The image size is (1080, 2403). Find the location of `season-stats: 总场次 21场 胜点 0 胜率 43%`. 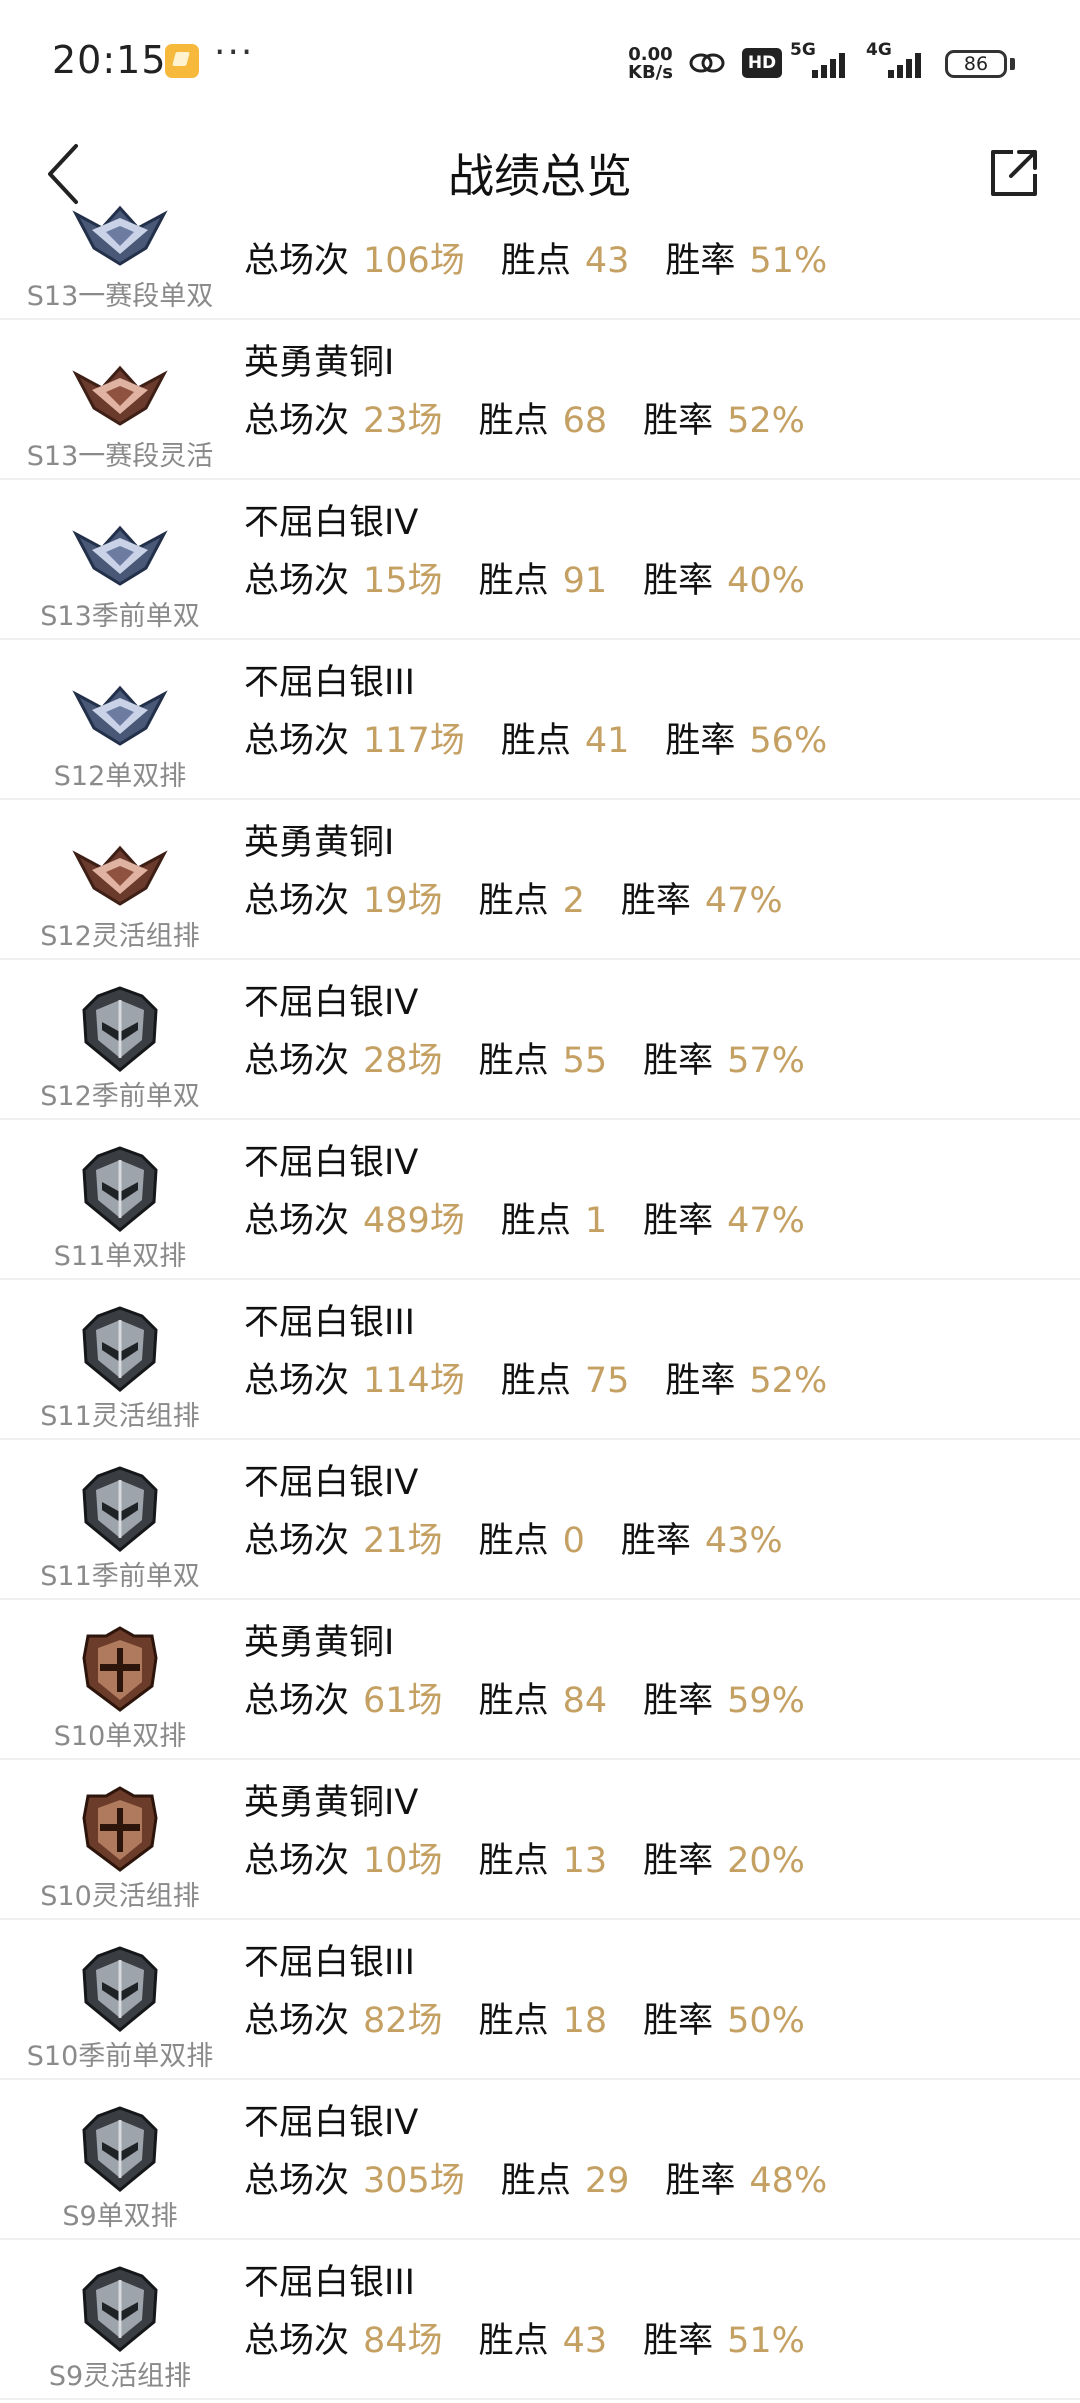

season-stats: 总场次 21场 胜点 0 胜率 43% is located at coordinates (531, 1537).